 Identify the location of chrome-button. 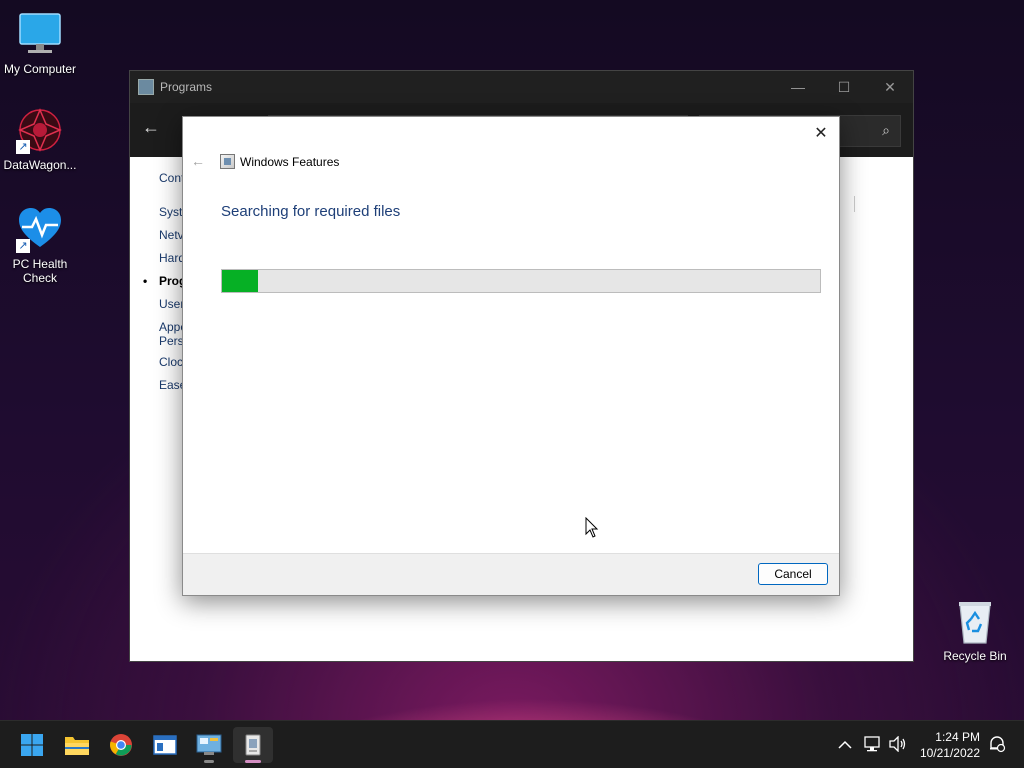
(121, 745).